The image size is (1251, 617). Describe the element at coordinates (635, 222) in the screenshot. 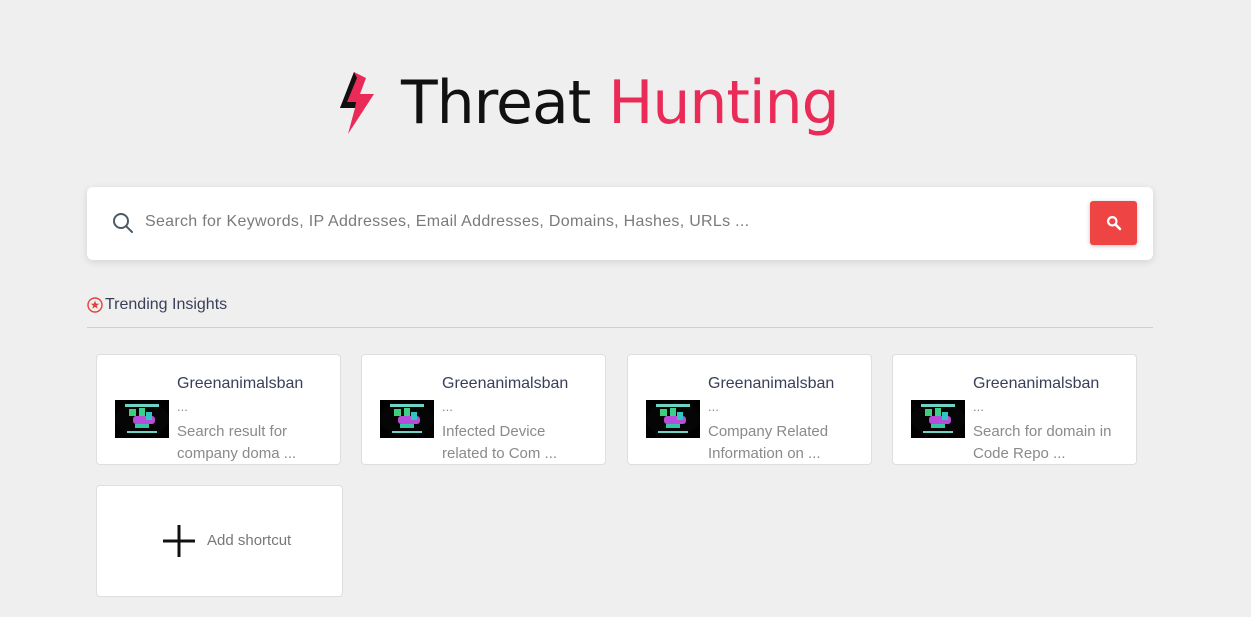

I see `search-input` at that location.